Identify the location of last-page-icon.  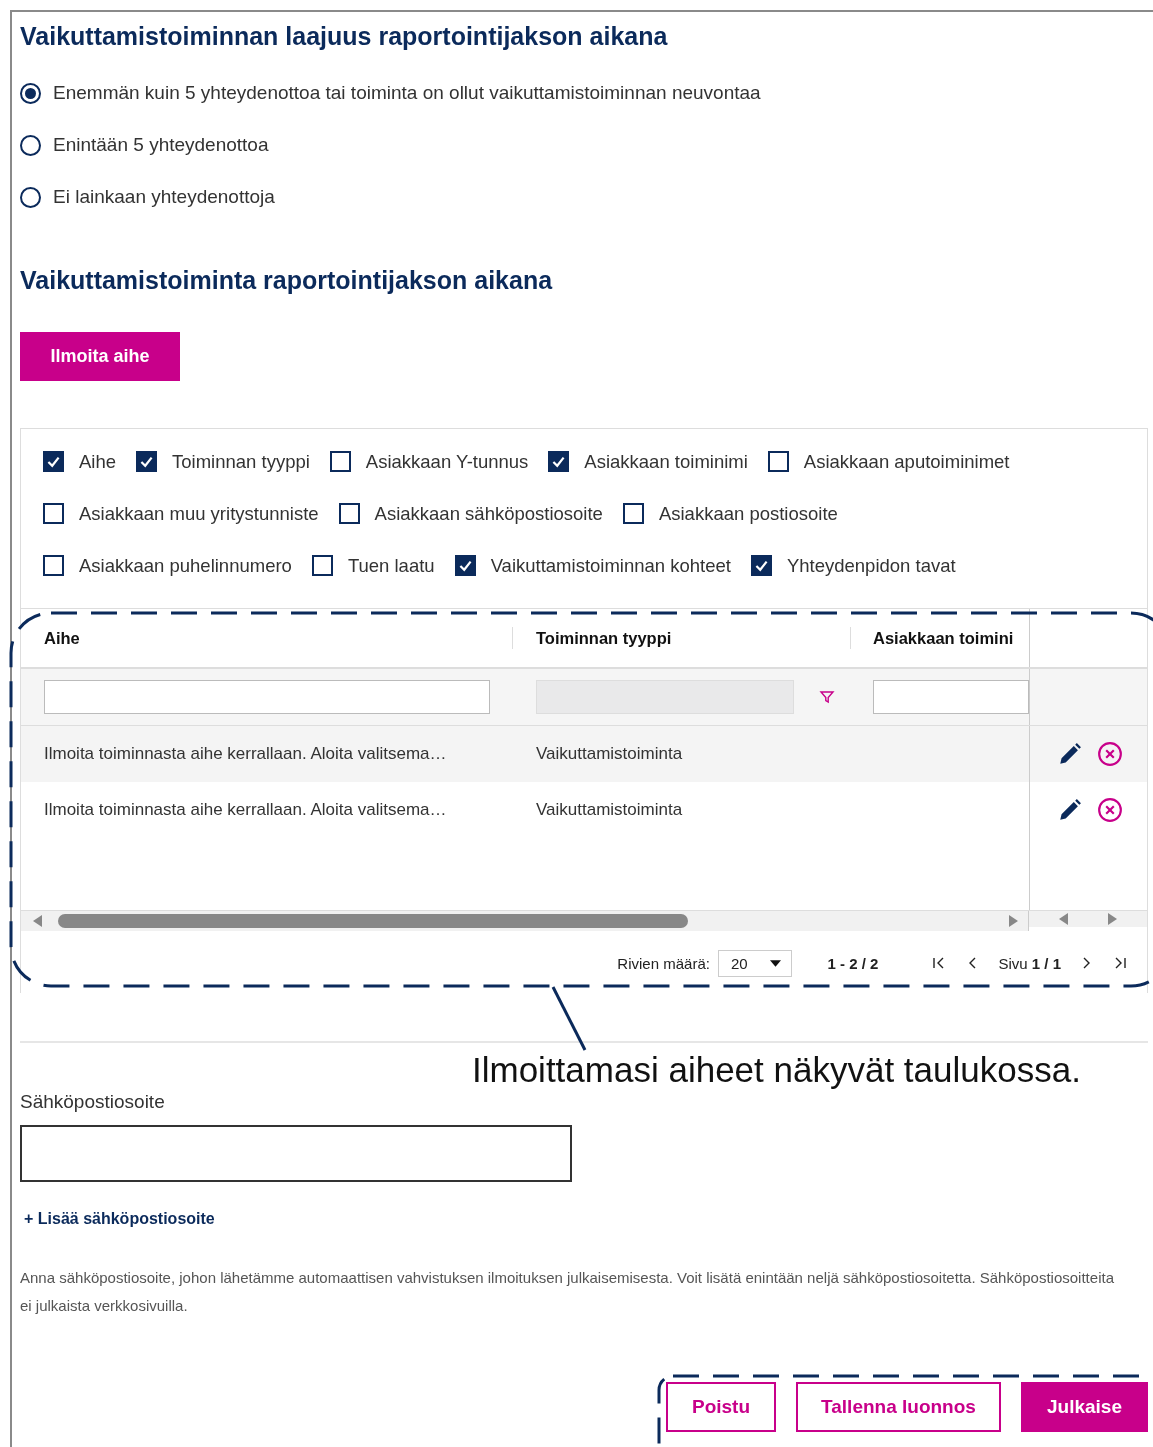
(1120, 963).